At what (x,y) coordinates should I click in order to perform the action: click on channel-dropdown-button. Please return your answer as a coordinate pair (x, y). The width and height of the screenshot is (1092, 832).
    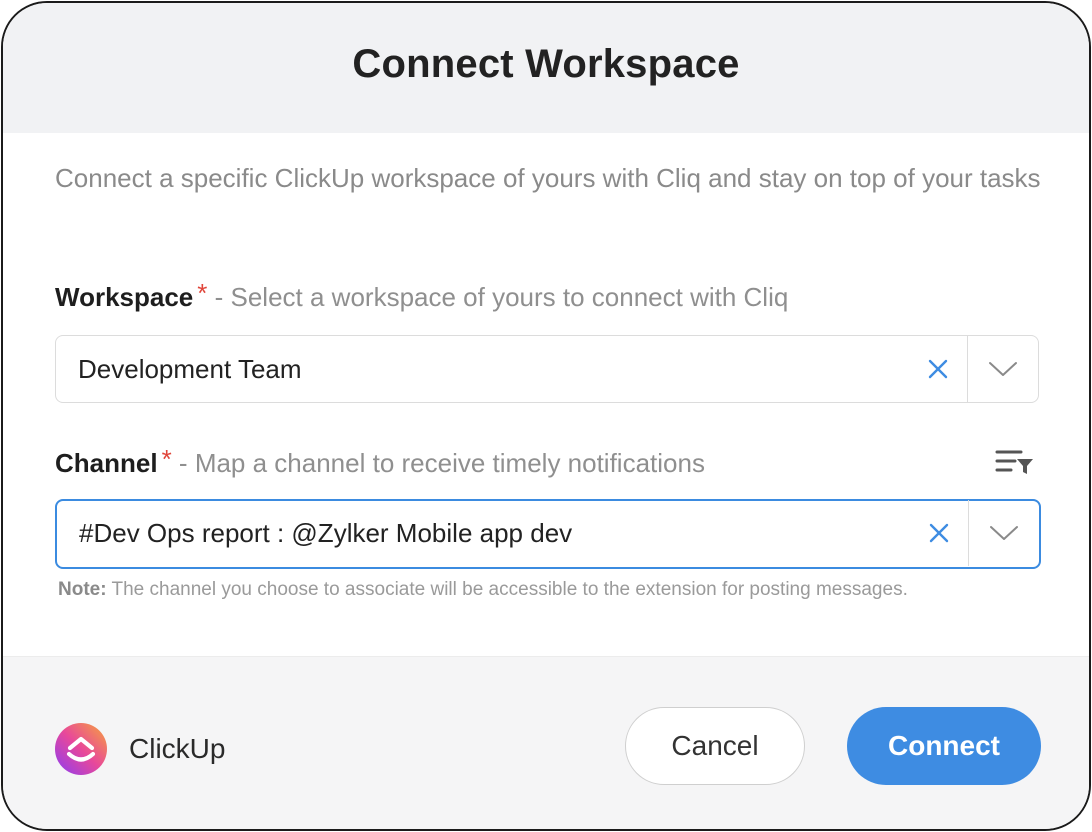
    Looking at the image, I should click on (1004, 533).